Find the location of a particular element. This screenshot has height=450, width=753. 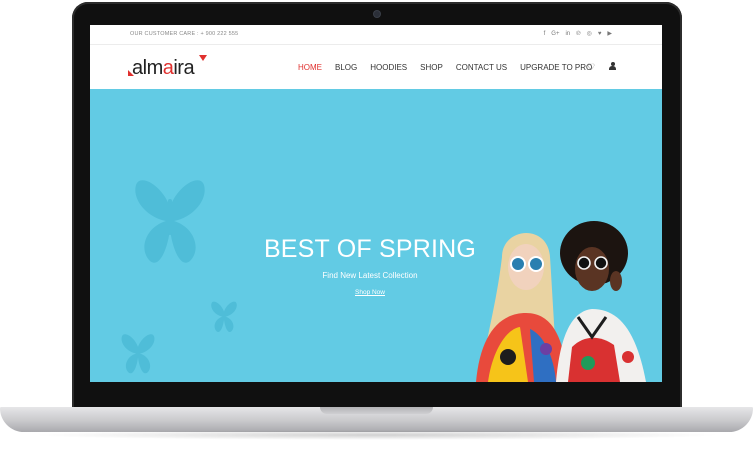

laptop-shadow is located at coordinates (376, 435).